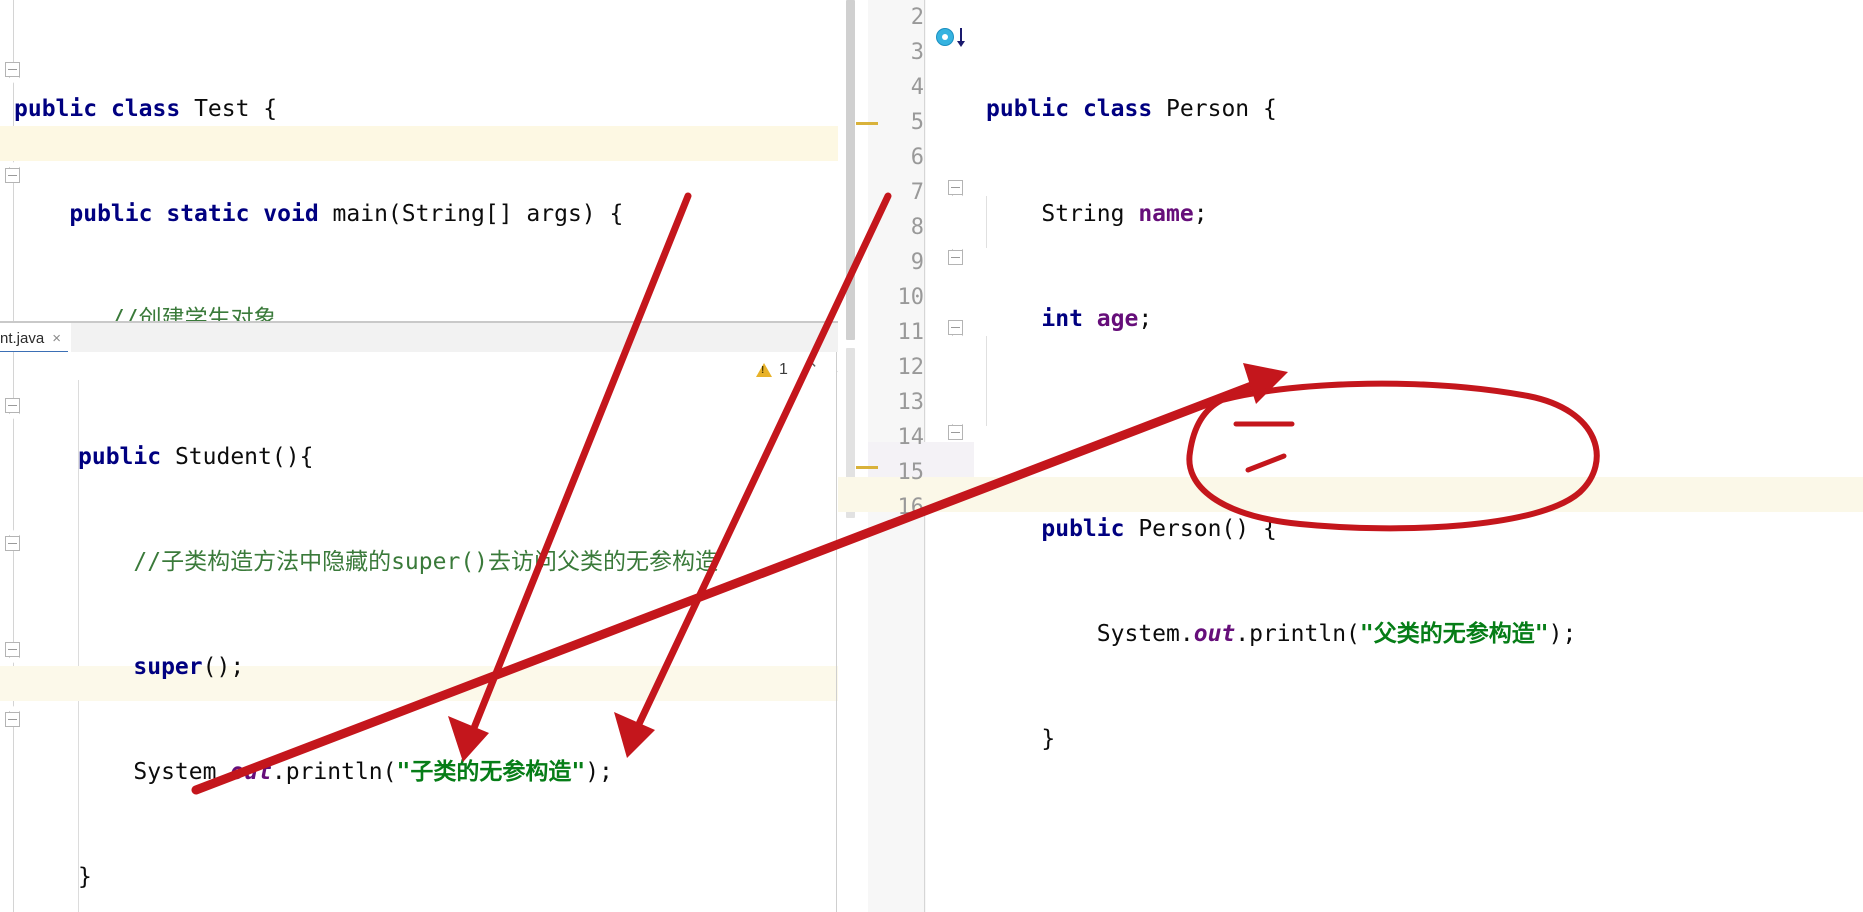 This screenshot has width=1863, height=912. What do you see at coordinates (12, 405) in the screenshot?
I see `fold-marker-ctor1` at bounding box center [12, 405].